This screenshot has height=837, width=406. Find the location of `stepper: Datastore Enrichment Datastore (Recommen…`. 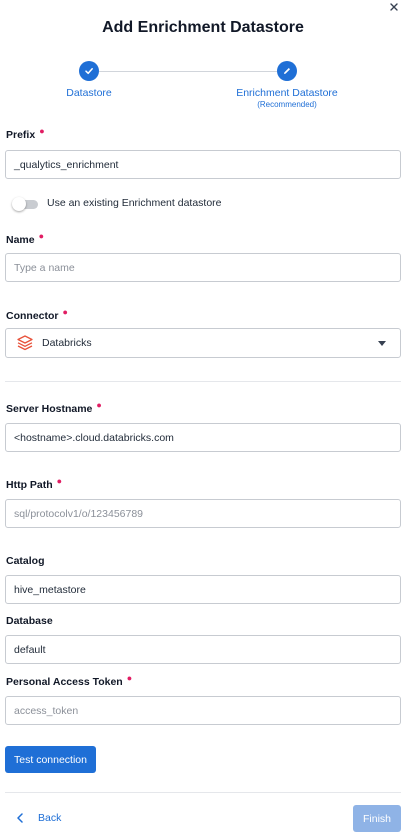

stepper: Datastore Enrichment Datastore (Recommen… is located at coordinates (203, 87).